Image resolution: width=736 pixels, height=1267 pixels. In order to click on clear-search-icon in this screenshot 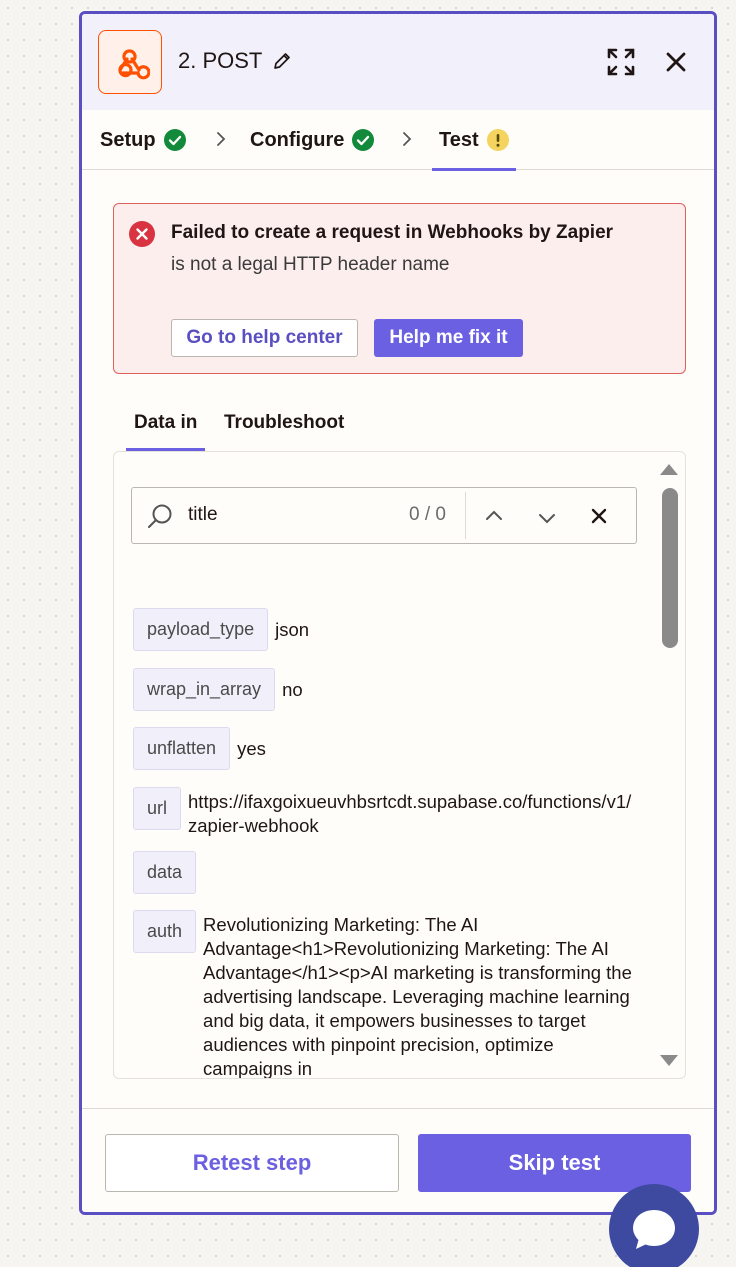, I will do `click(599, 516)`.